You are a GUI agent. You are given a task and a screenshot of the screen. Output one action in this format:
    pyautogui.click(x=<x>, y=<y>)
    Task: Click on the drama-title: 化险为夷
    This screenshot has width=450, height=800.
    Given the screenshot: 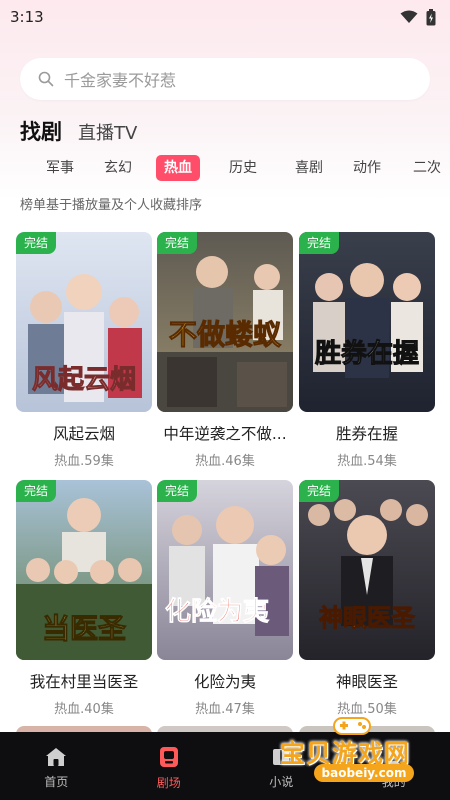 What is the action you would take?
    pyautogui.click(x=224, y=682)
    